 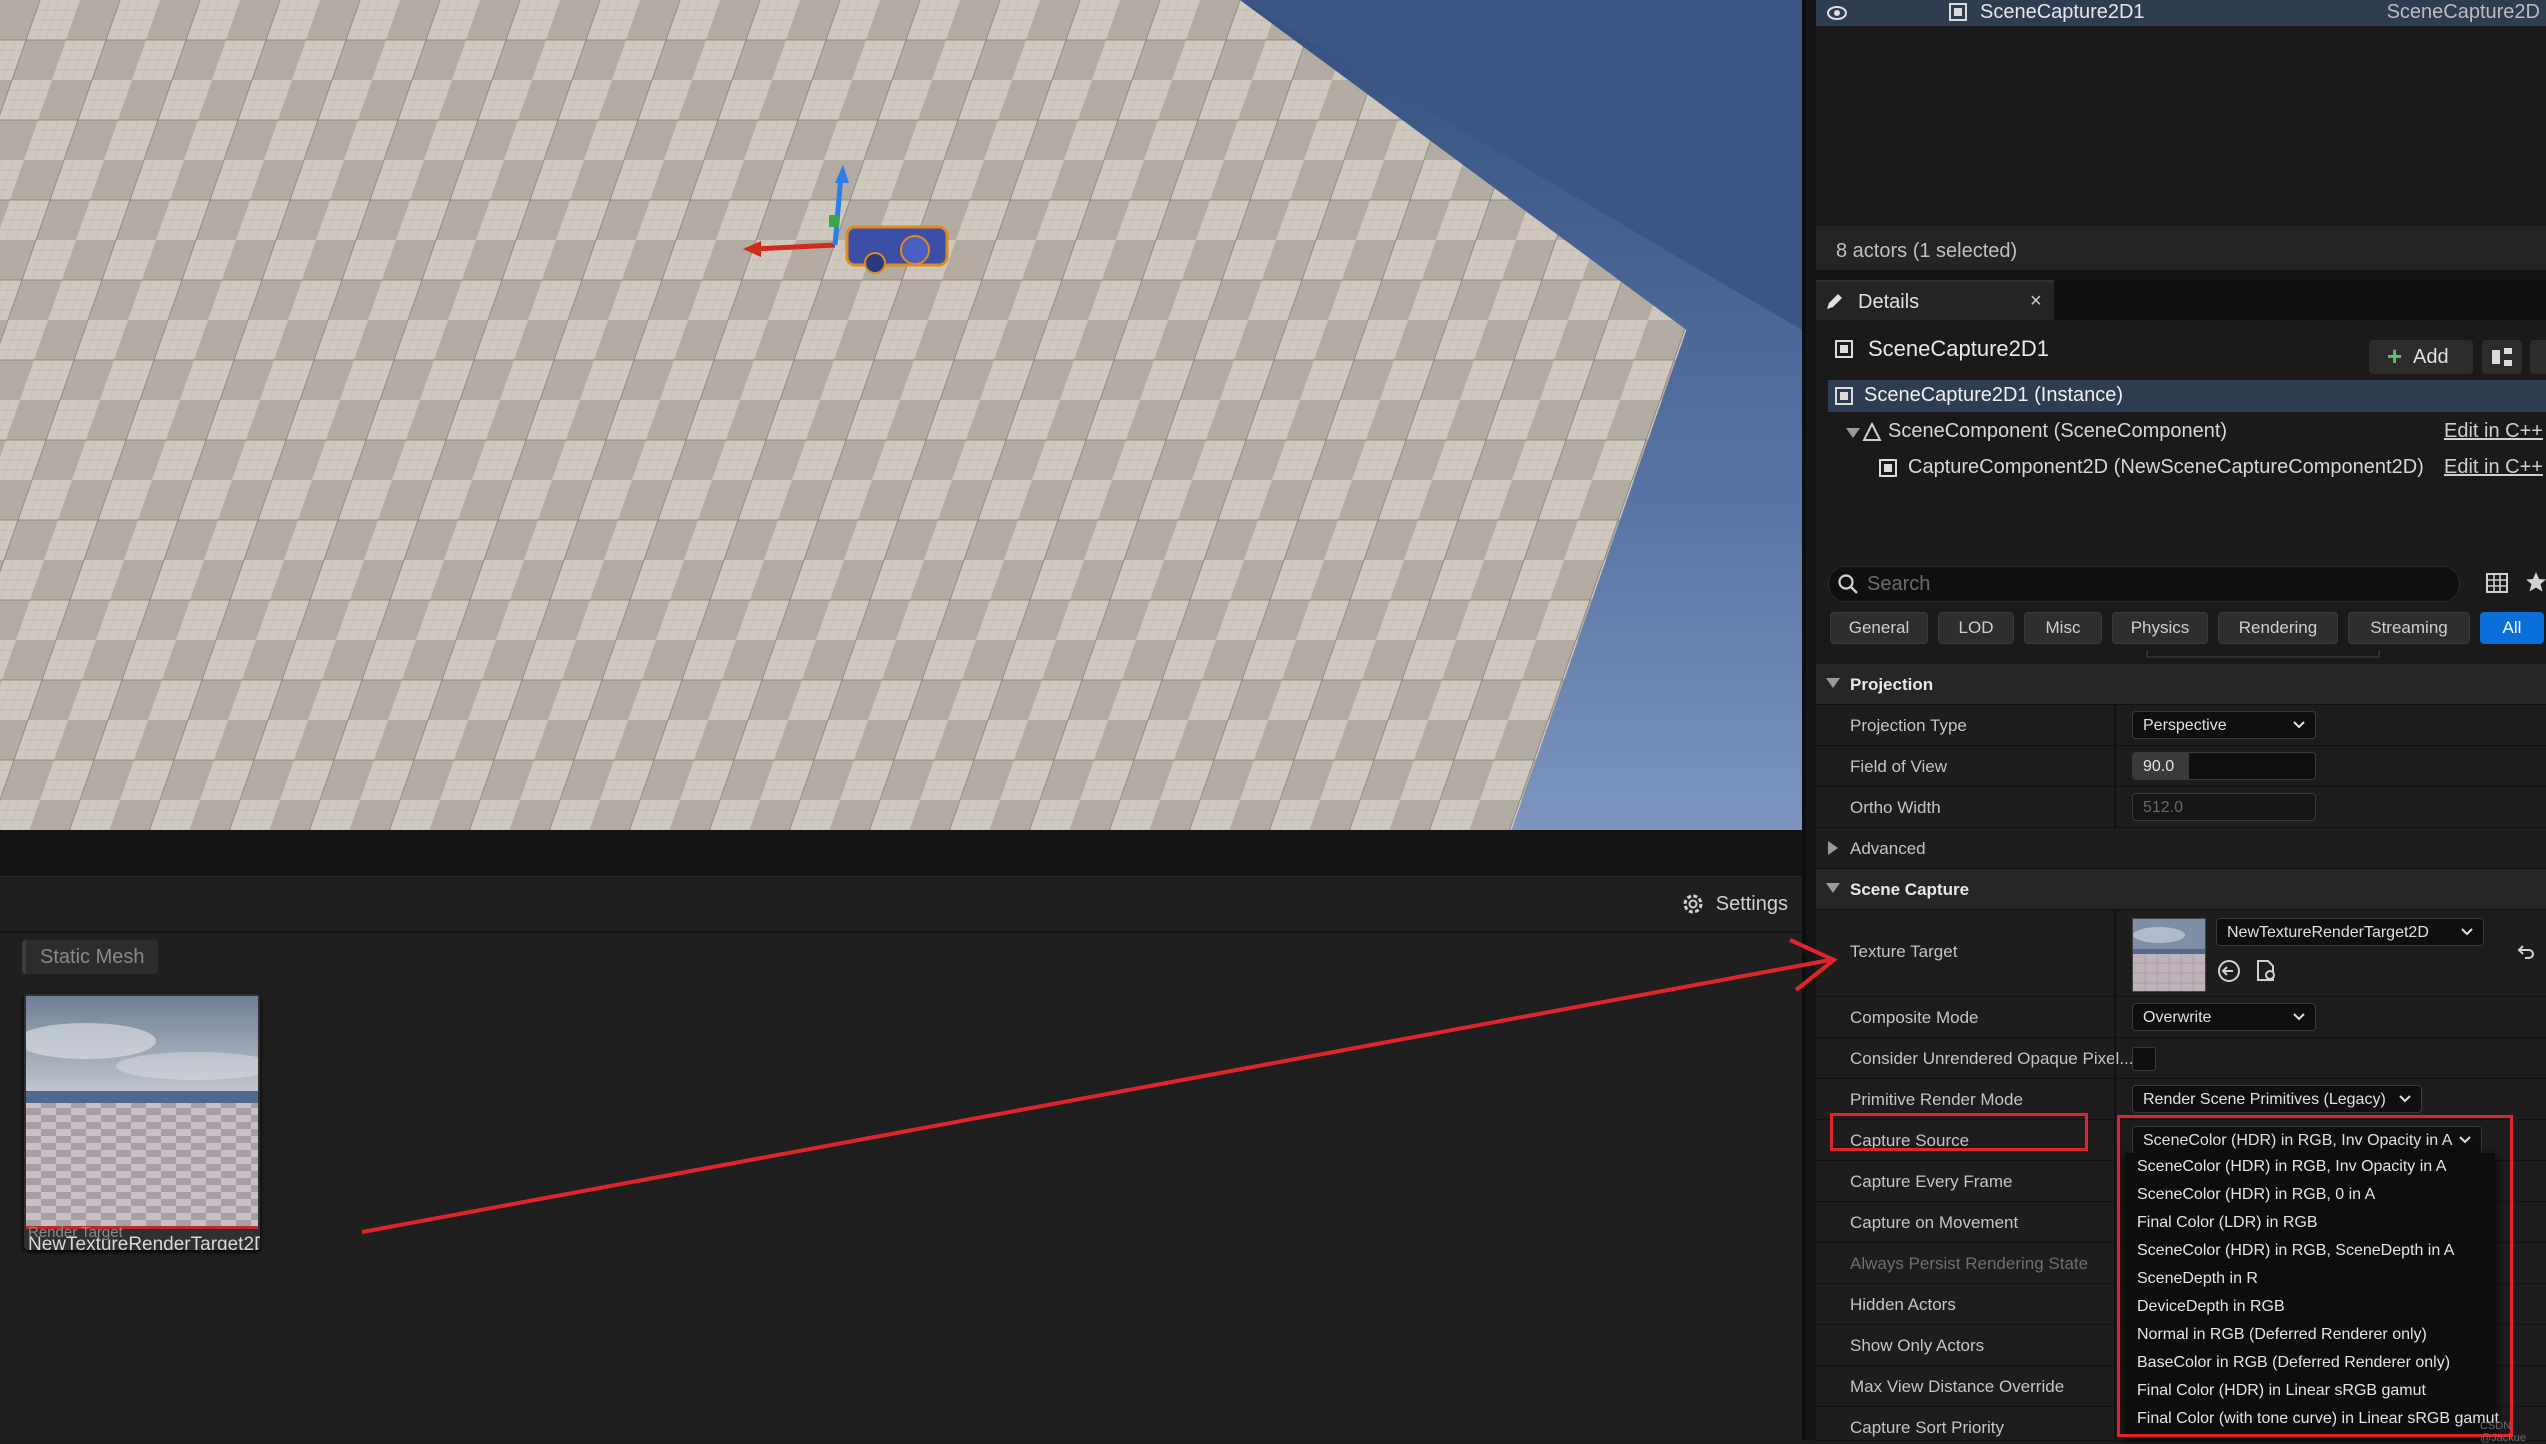 What do you see at coordinates (2256, 1195) in the screenshot?
I see `dropdown-option: SceneColor (HDR) in RGB, 0 in A` at bounding box center [2256, 1195].